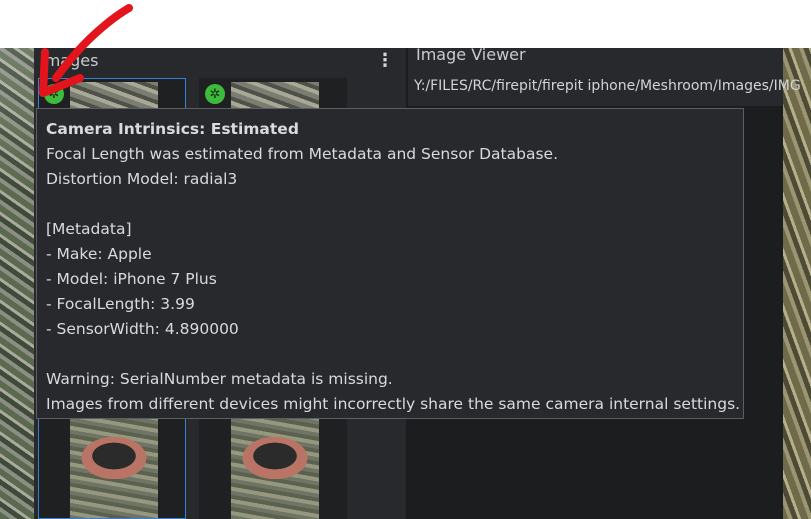  What do you see at coordinates (142, 329) in the screenshot?
I see `tooltip-line: - SensorWidth: 4.890000` at bounding box center [142, 329].